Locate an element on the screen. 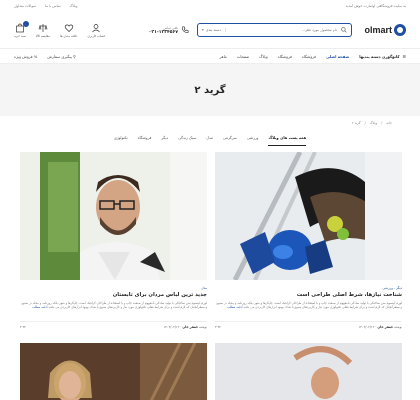  man-portrait-image is located at coordinates (113, 216).